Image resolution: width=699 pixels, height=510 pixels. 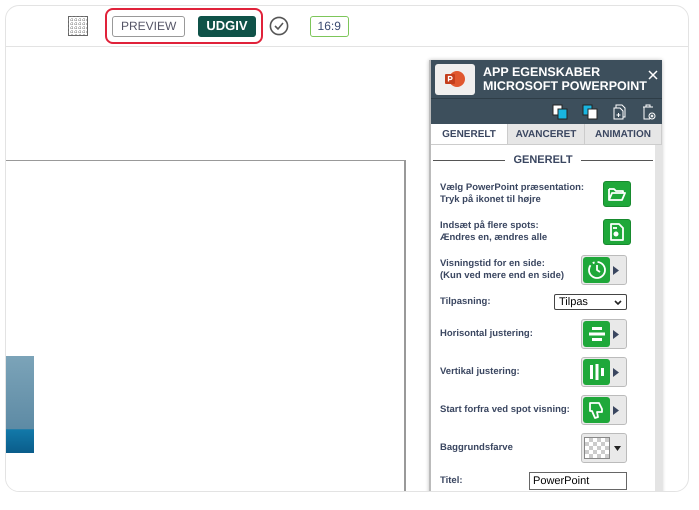 What do you see at coordinates (476, 448) in the screenshot?
I see `field-label: Baggrundsfarve` at bounding box center [476, 448].